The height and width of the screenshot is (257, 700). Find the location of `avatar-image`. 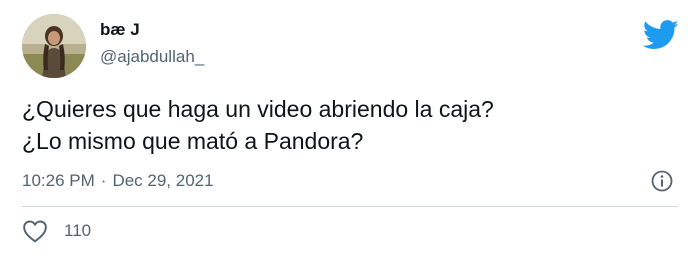

avatar-image is located at coordinates (54, 46).